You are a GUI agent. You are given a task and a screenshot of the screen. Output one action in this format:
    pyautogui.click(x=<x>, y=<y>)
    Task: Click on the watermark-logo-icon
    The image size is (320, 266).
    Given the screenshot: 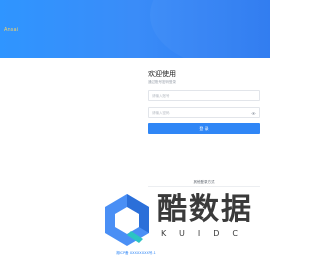 What is the action you would take?
    pyautogui.click(x=127, y=220)
    